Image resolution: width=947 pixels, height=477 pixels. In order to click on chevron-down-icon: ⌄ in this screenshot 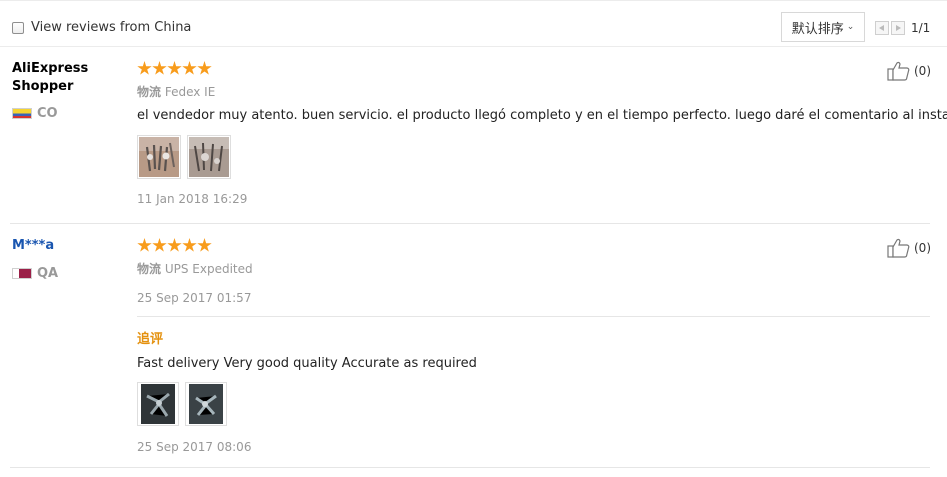, I will do `click(850, 27)`.